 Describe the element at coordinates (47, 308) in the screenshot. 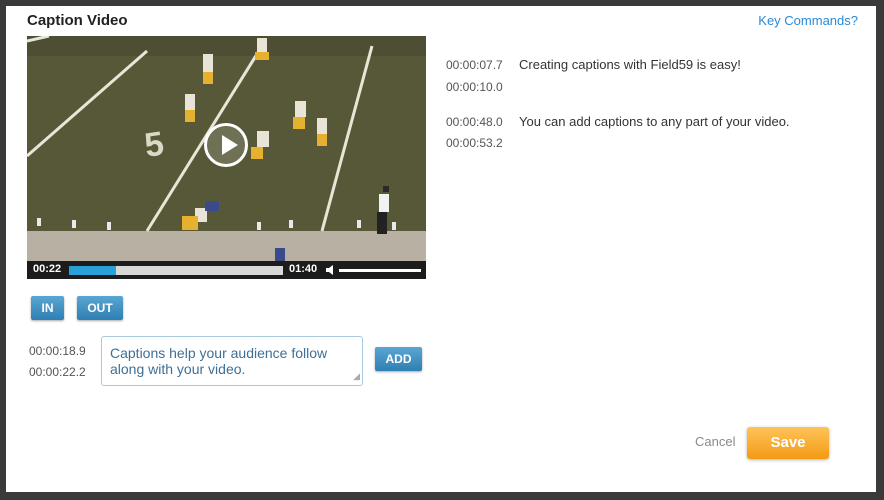

I see `in-button: IN` at that location.